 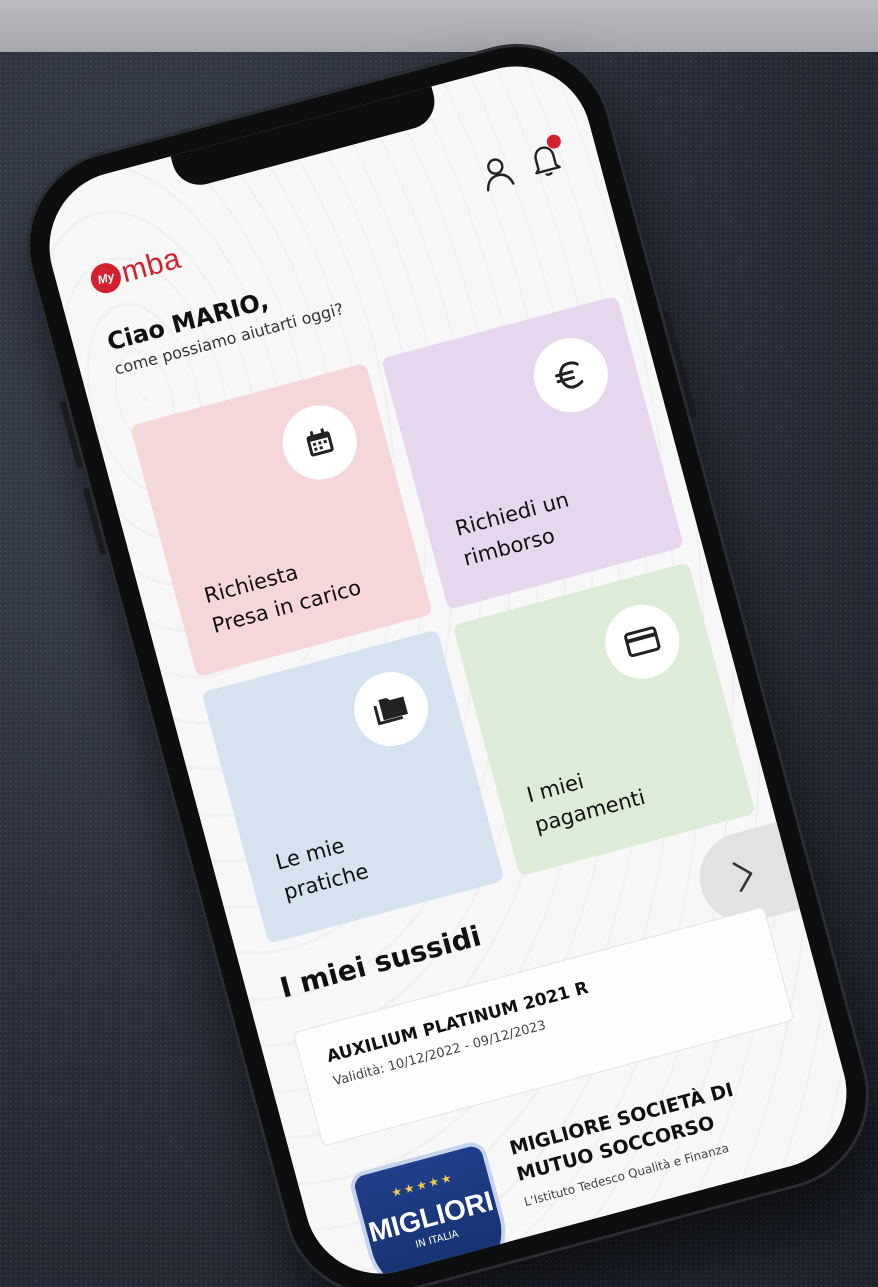 What do you see at coordinates (545, 157) in the screenshot?
I see `bell-icon` at bounding box center [545, 157].